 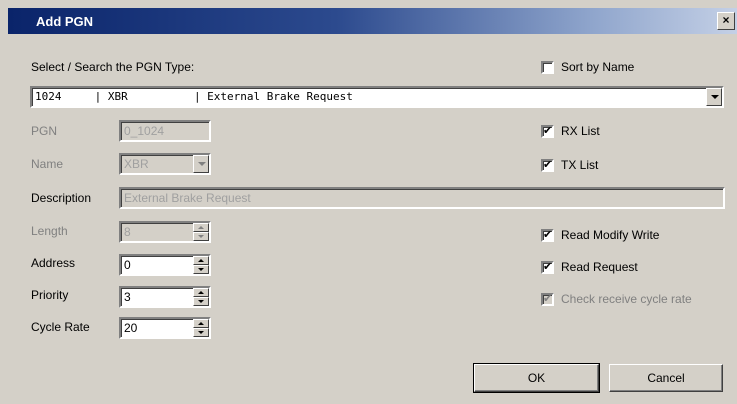 What do you see at coordinates (194, 96) in the screenshot?
I see `pgn-type-value: 1024 | XBR | External Brake Request` at bounding box center [194, 96].